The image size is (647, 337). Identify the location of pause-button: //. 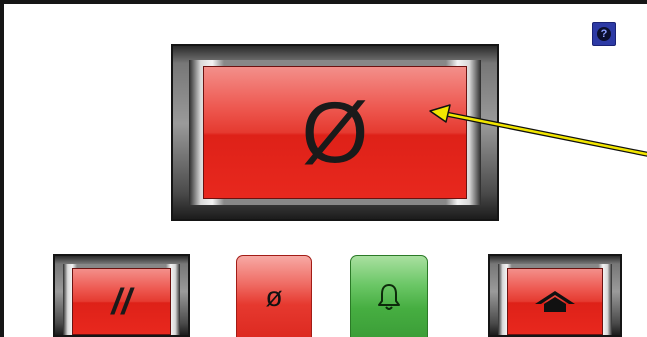
(121, 295).